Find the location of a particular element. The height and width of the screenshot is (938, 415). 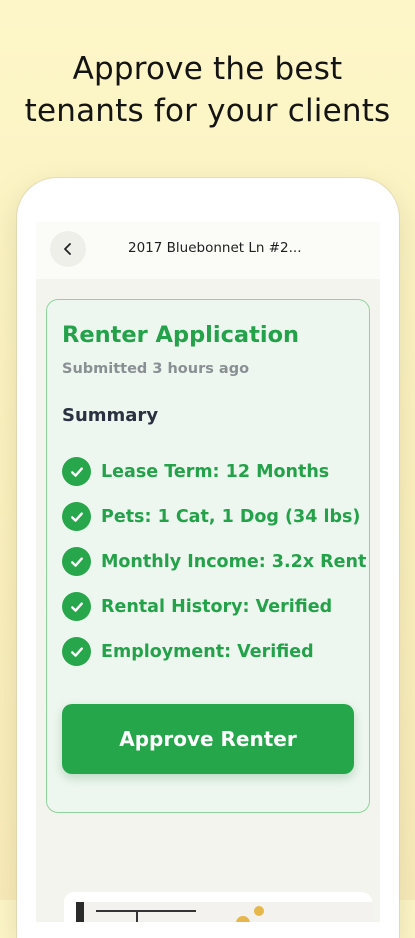

summary-heading: Summary is located at coordinates (110, 415).